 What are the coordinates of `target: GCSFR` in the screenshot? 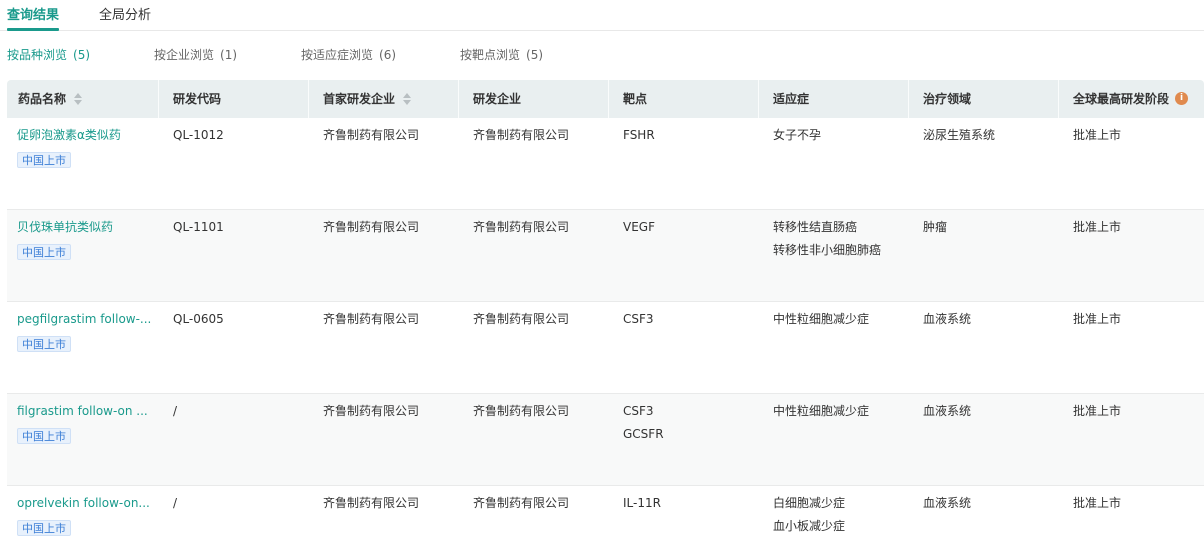 It's located at (643, 434).